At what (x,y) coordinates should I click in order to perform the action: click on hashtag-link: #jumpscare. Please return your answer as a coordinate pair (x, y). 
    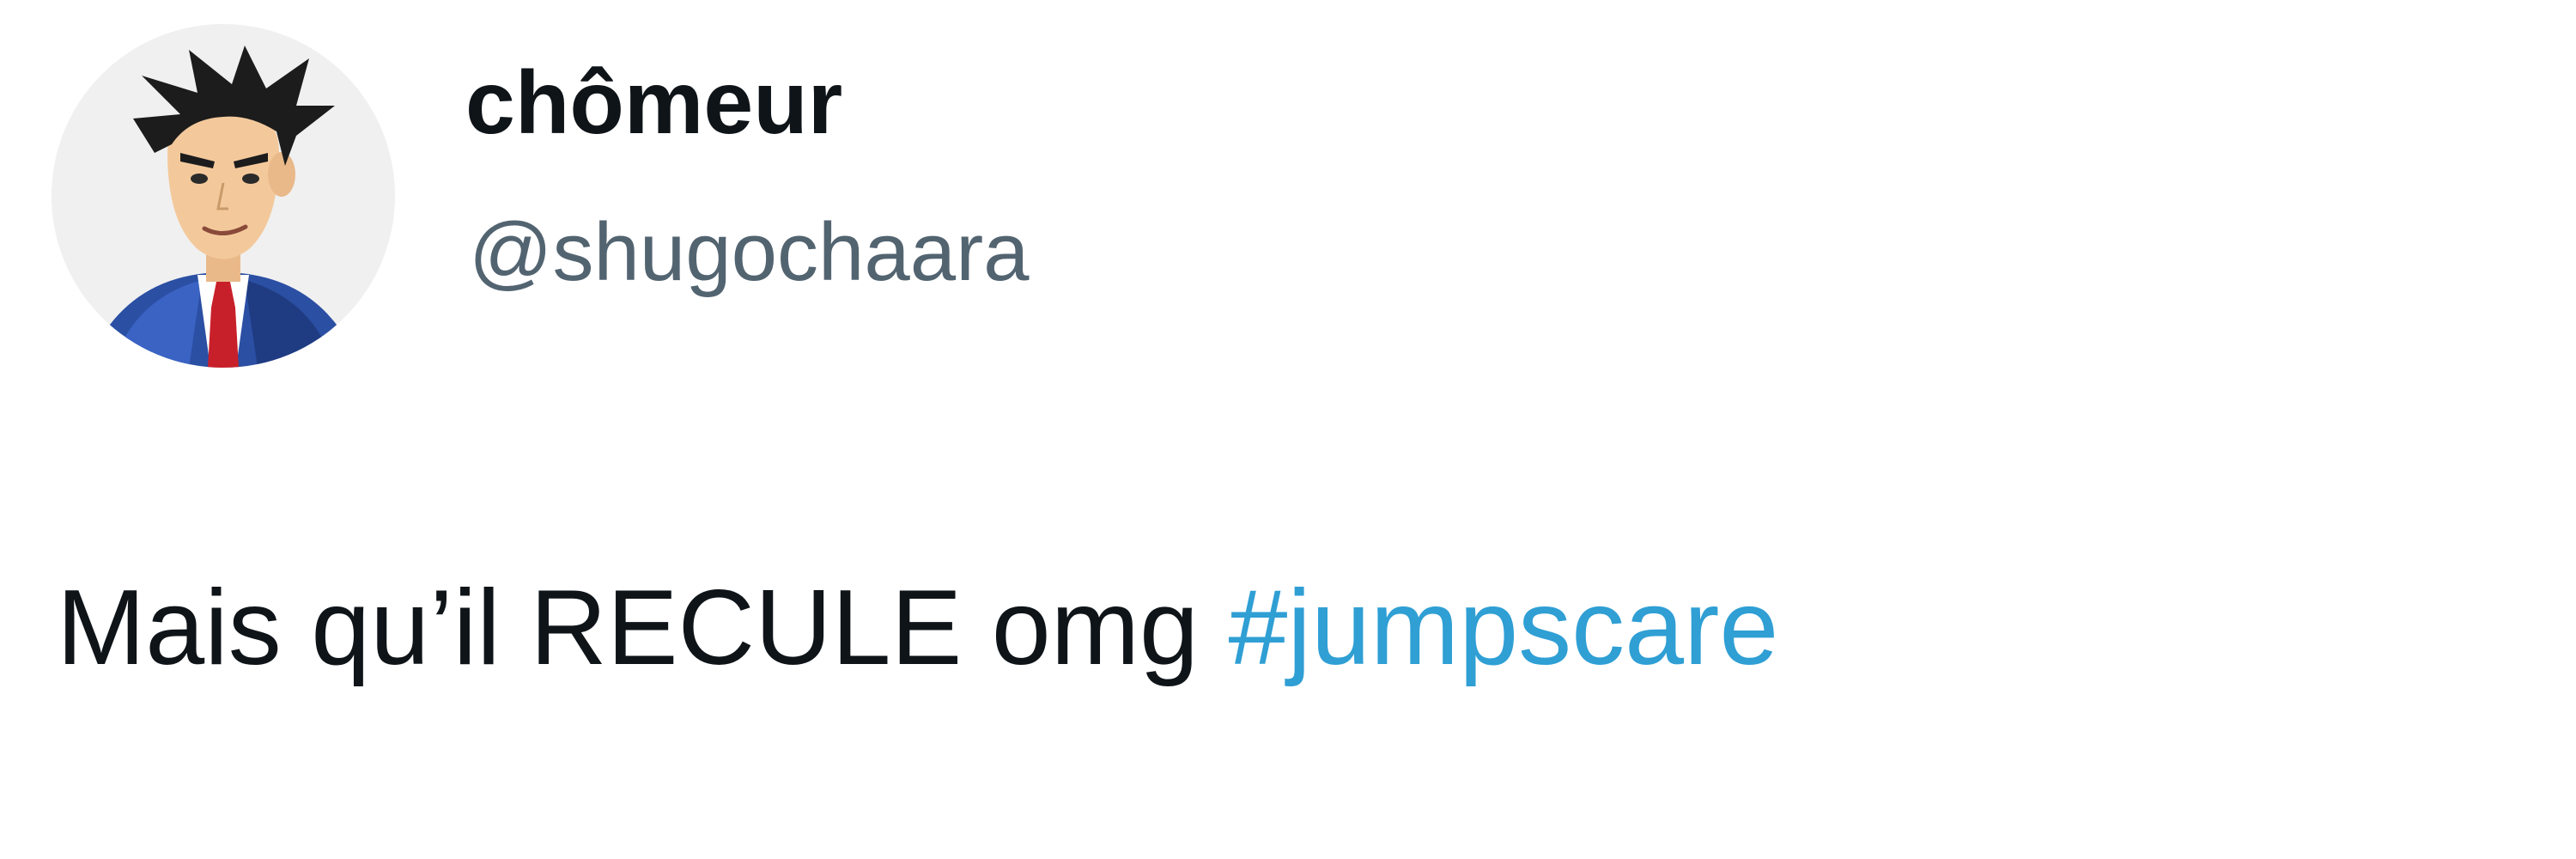
    Looking at the image, I should click on (1503, 628).